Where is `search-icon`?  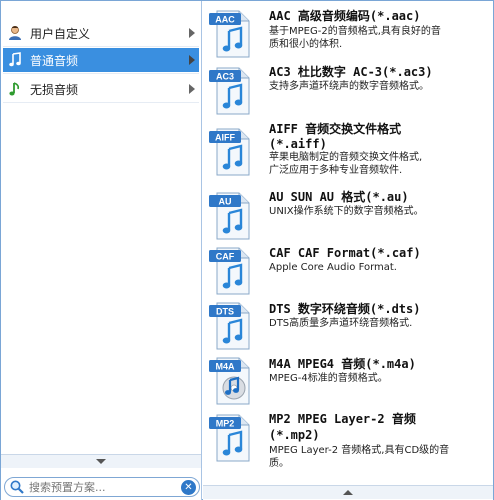
search-icon is located at coordinates (17, 487).